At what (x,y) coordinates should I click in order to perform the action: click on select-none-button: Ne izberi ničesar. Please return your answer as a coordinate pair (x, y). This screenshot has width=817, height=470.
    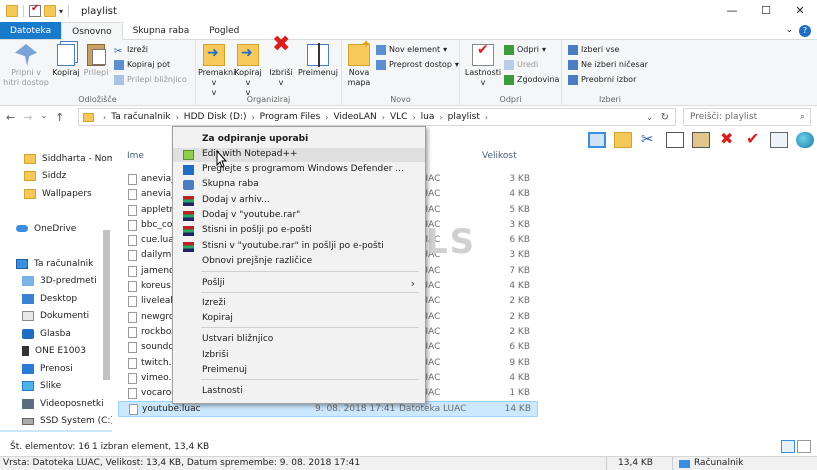
    Looking at the image, I should click on (608, 64).